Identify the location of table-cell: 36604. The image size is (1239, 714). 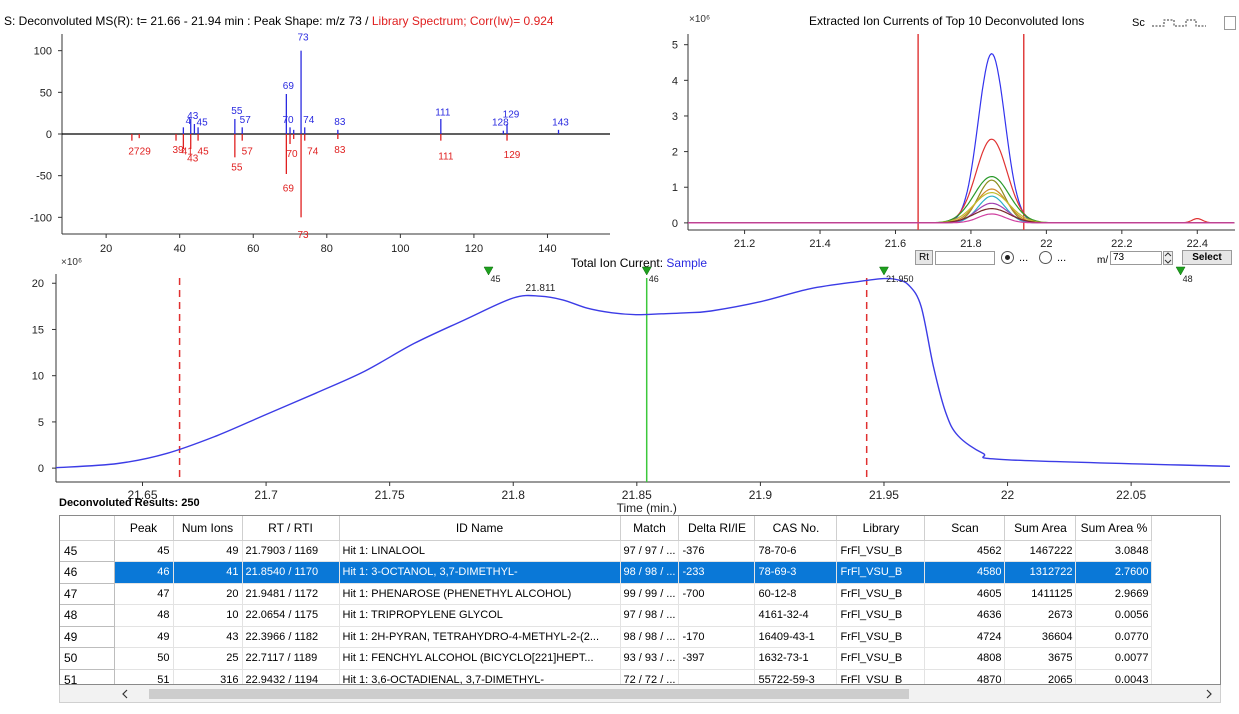
(1040, 637).